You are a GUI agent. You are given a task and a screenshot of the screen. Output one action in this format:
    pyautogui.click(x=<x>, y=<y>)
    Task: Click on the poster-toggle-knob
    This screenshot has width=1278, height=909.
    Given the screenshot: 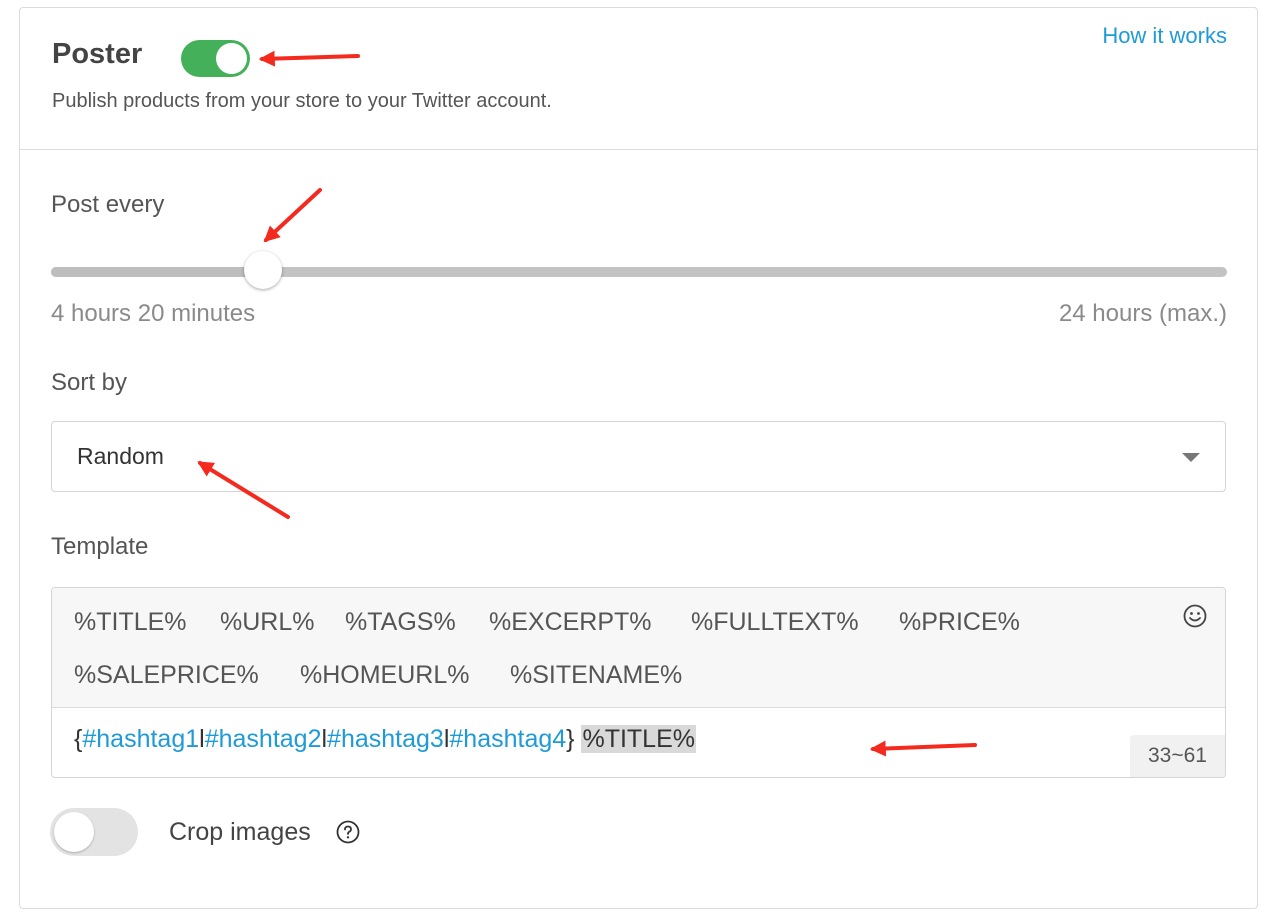 What is the action you would take?
    pyautogui.click(x=231, y=58)
    